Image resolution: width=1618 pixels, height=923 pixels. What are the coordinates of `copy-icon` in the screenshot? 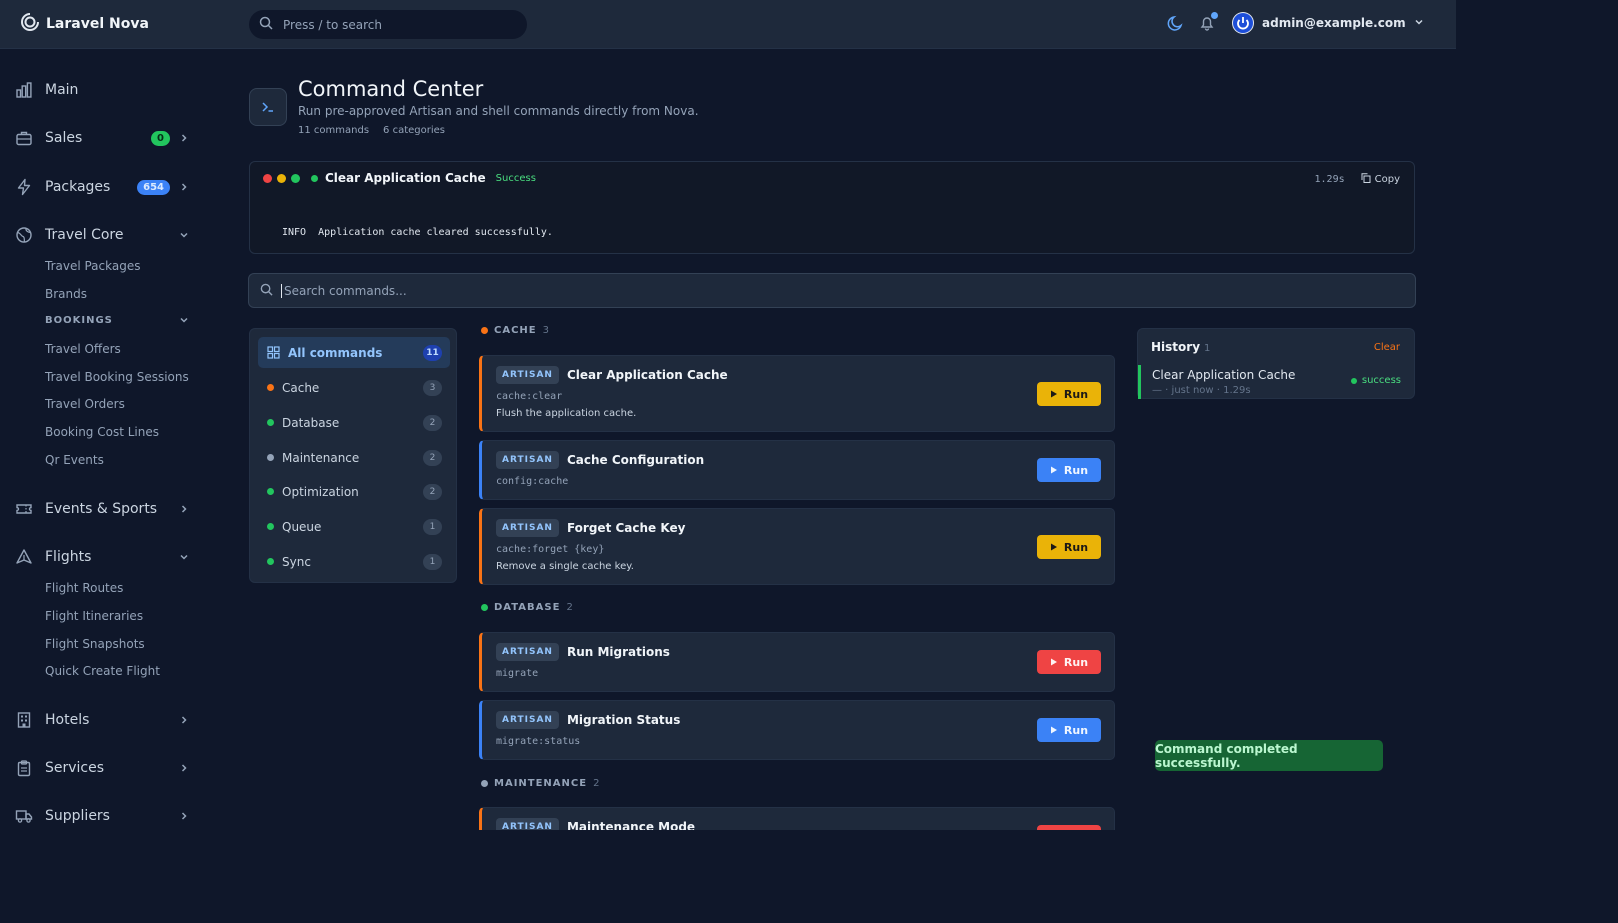 It's located at (1366, 179).